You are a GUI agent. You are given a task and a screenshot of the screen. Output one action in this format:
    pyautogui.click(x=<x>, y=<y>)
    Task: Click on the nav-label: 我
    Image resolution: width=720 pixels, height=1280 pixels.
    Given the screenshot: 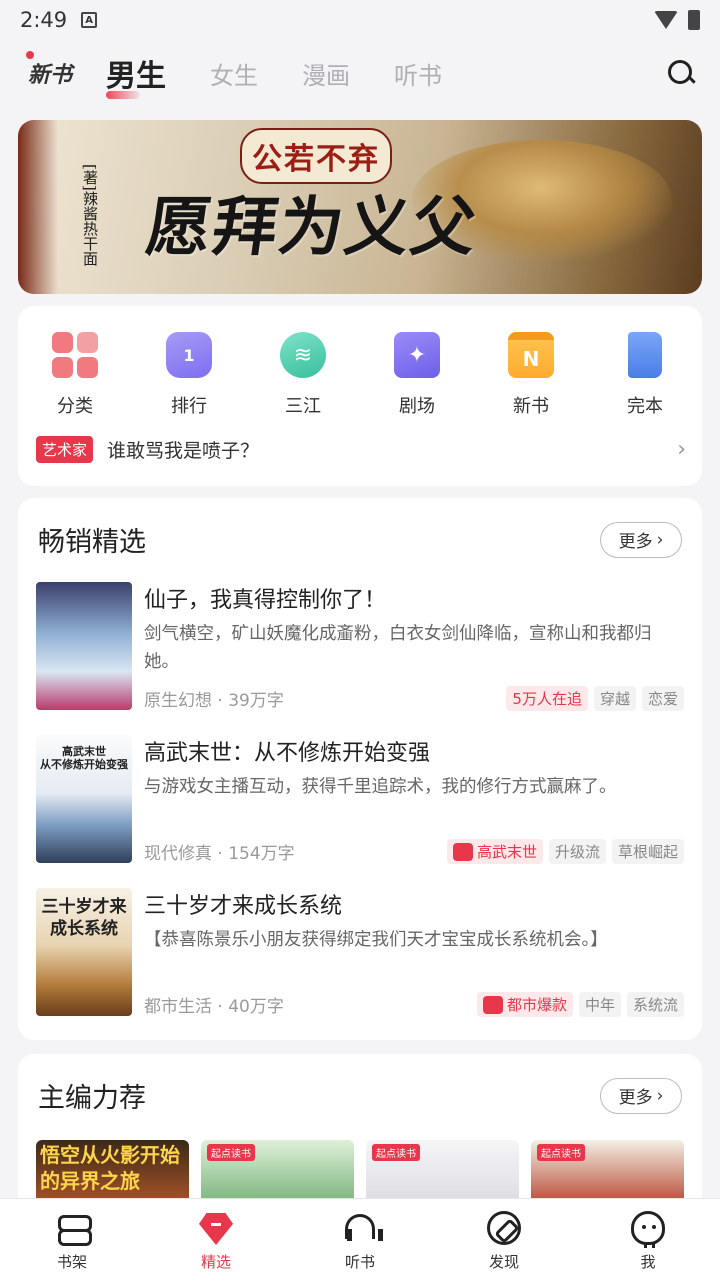 What is the action you would take?
    pyautogui.click(x=648, y=1262)
    